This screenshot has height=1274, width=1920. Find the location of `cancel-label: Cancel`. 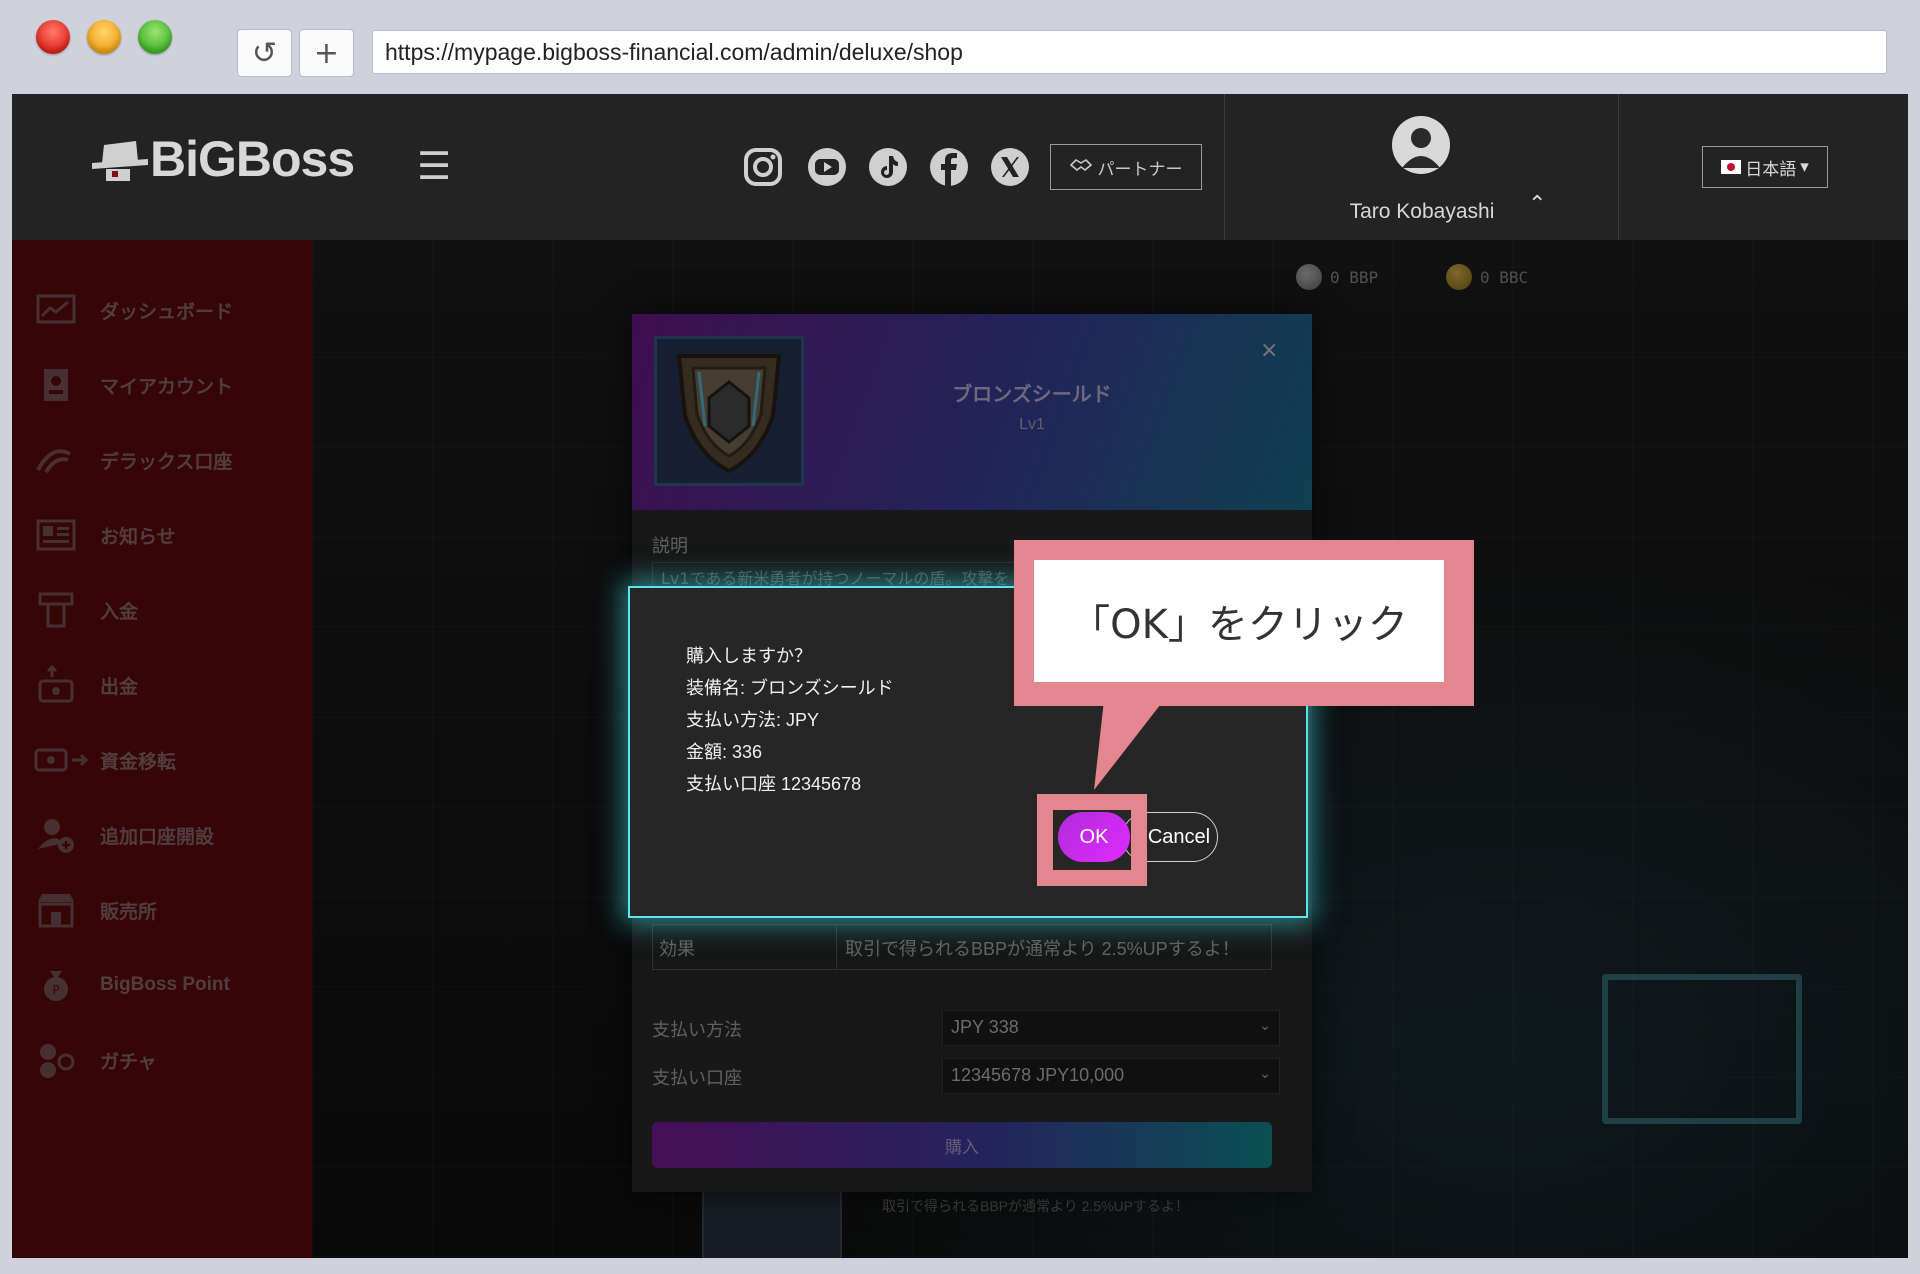

cancel-label: Cancel is located at coordinates (1179, 836).